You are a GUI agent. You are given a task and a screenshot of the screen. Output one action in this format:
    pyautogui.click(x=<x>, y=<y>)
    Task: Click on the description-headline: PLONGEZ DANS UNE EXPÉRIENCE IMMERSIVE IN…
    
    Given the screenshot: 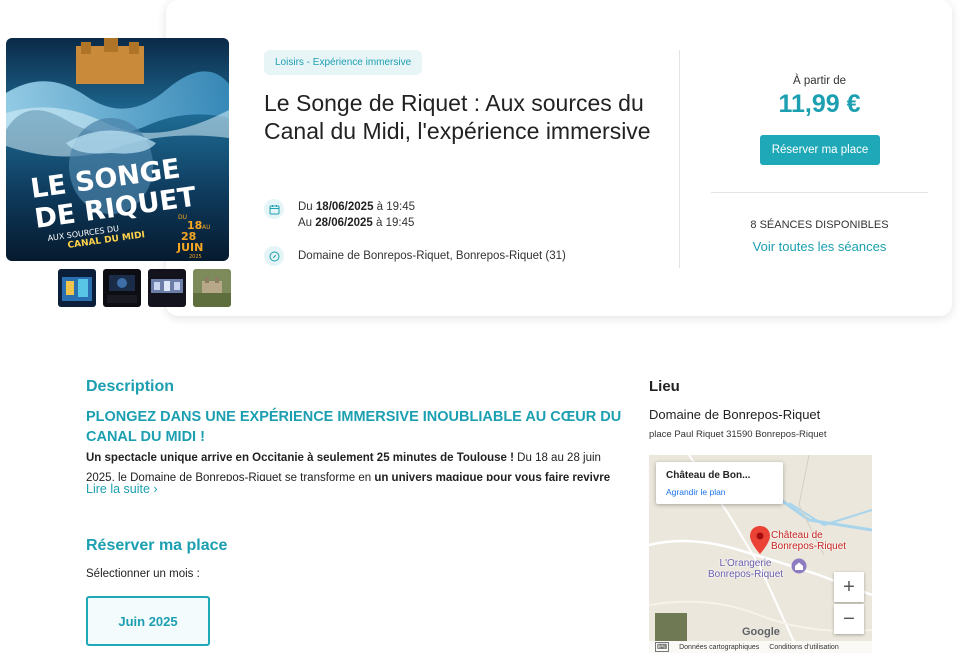 What is the action you would take?
    pyautogui.click(x=354, y=427)
    